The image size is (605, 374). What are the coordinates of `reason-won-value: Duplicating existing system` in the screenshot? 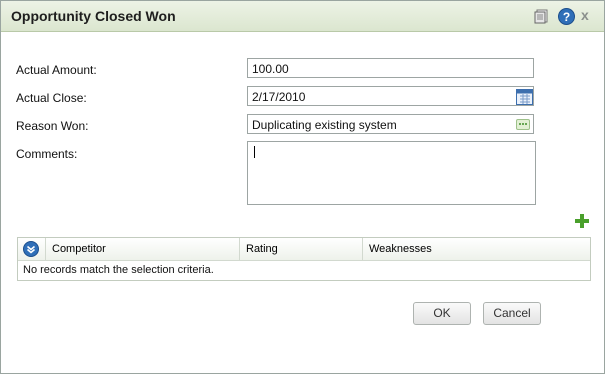 It's located at (324, 125).